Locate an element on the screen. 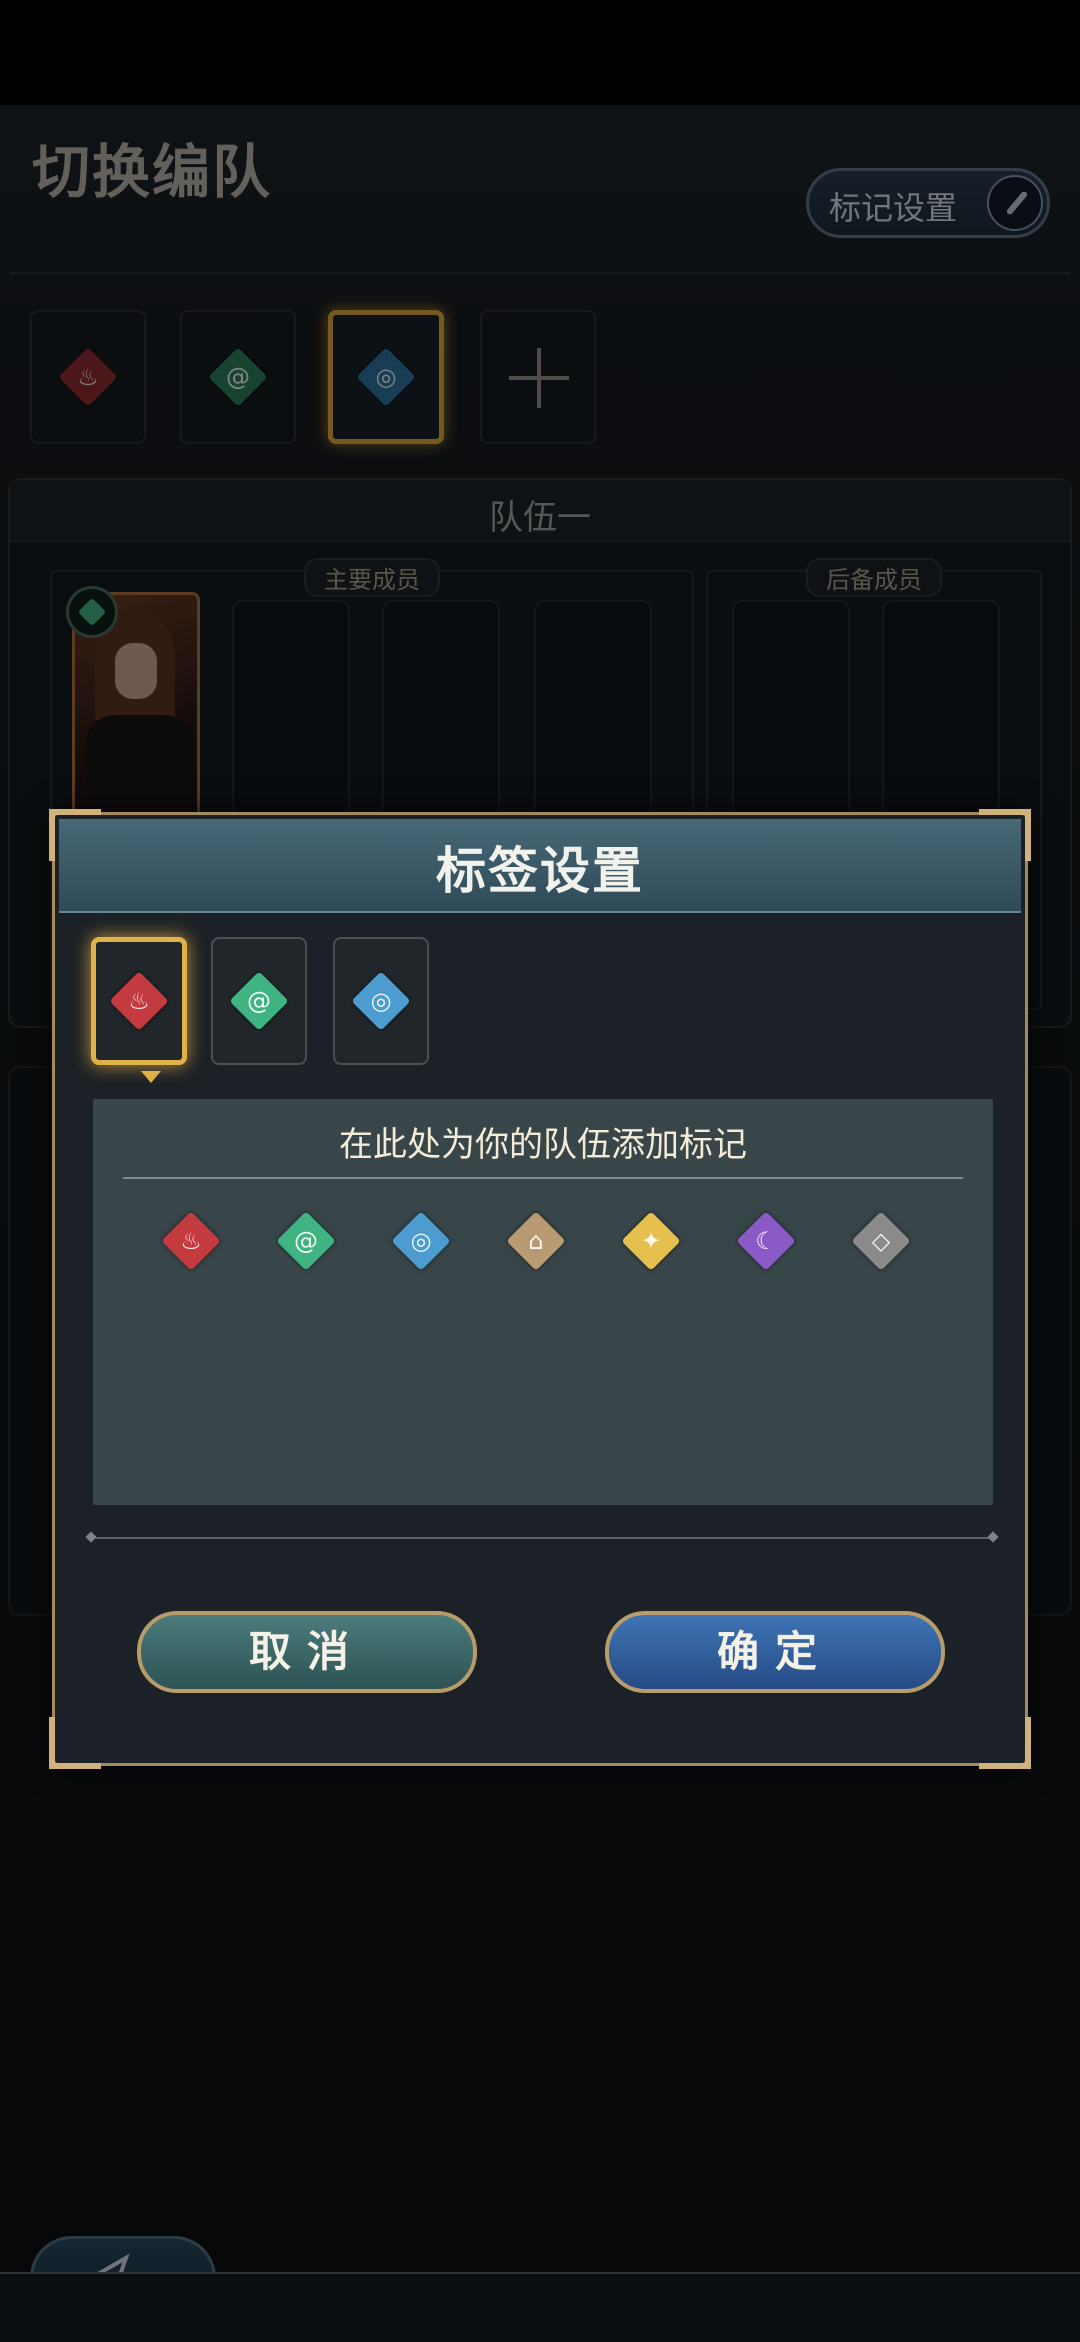 Image resolution: width=1080 pixels, height=2342 pixels. tag-picker-panel: 在此处为你的队伍添加标记 ♨ @ ◎ ⌂ ✦ ☾ ◇ is located at coordinates (543, 1302).